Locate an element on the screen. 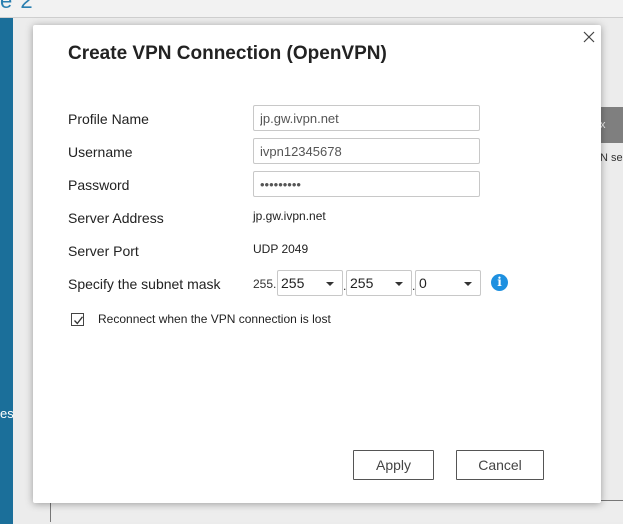 The width and height of the screenshot is (623, 524). server-port-value: UDP 2049 is located at coordinates (281, 249).